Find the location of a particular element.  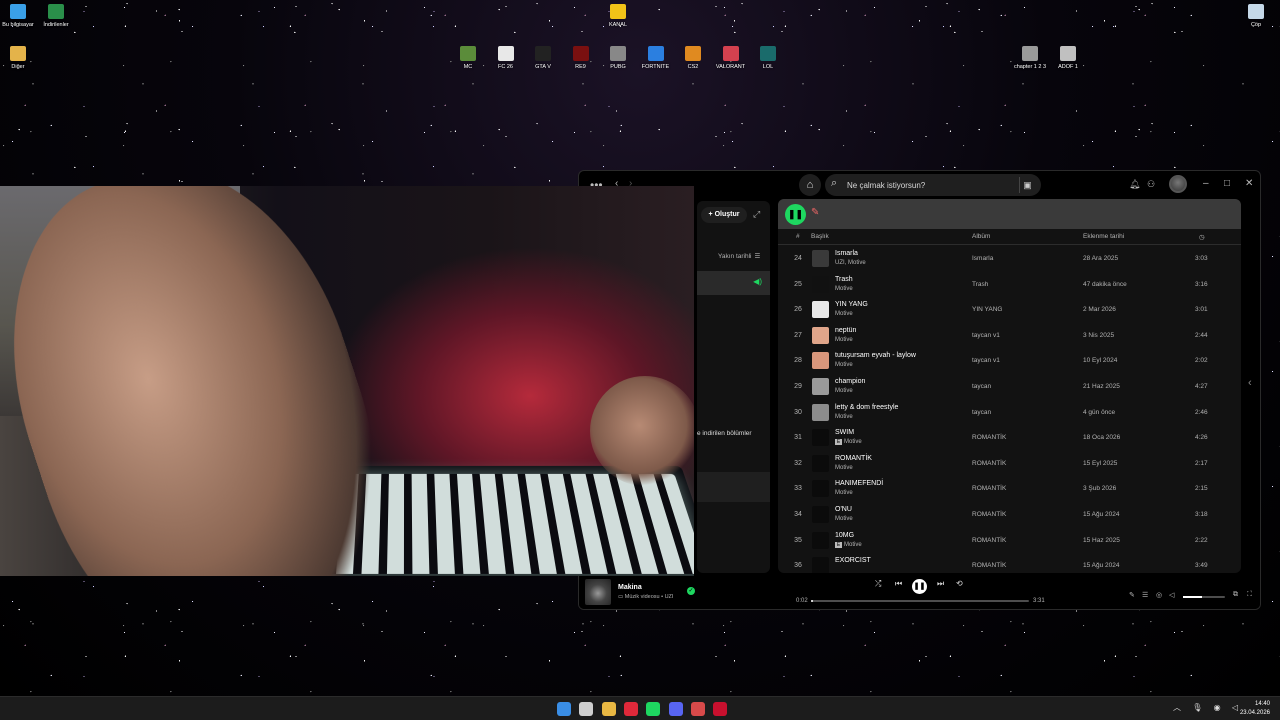

now-playing-artist: ▭ Müzik videosu • UZI is located at coordinates (645, 597).